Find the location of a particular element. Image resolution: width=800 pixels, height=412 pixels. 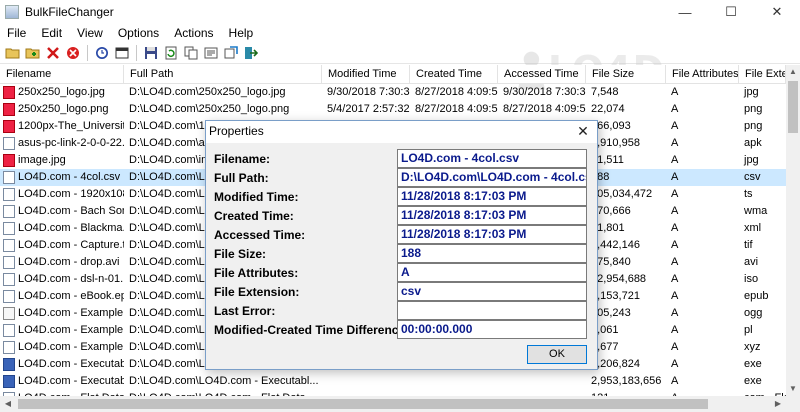

menu-view: View is located at coordinates (90, 33).